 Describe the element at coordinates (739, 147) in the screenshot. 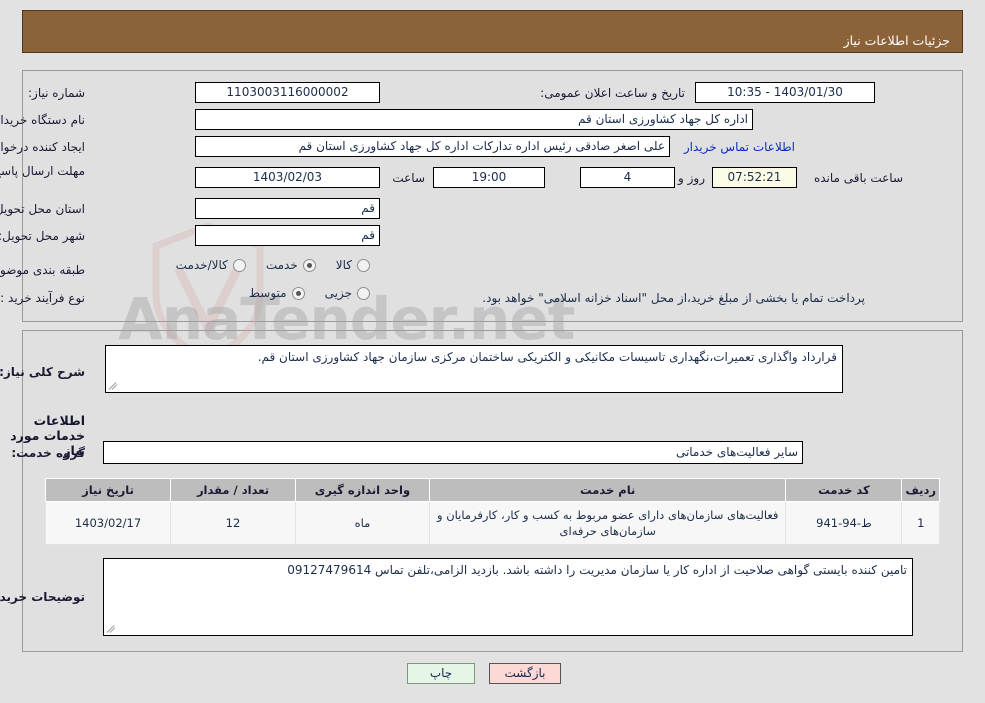

I see `buyer-contact-link: اطلاعات تماس خریدار` at that location.